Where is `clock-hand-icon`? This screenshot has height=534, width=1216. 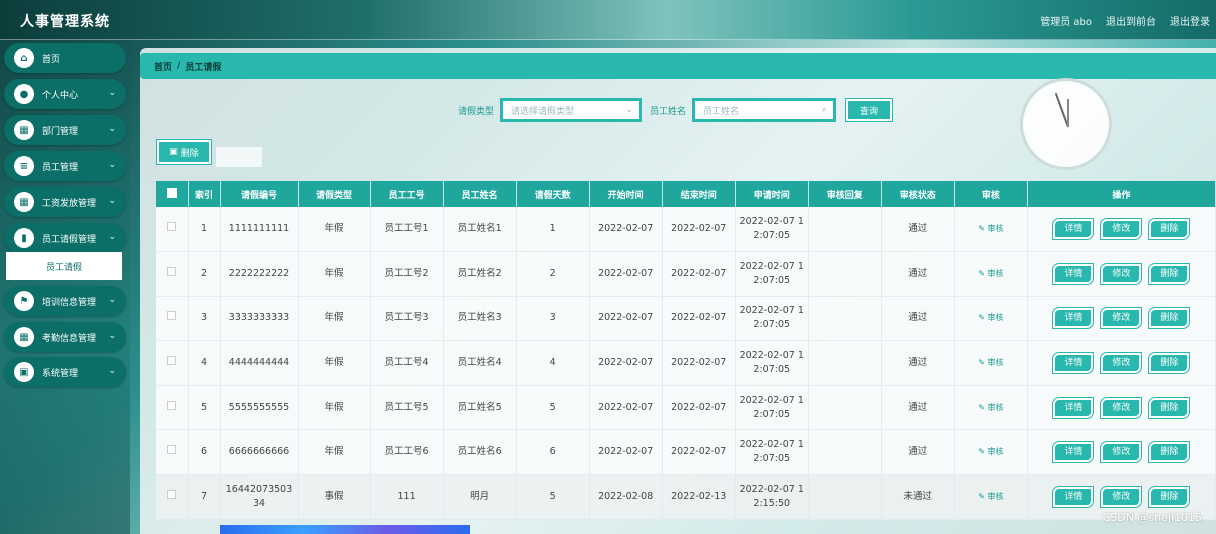 clock-hand-icon is located at coordinates (1068, 113).